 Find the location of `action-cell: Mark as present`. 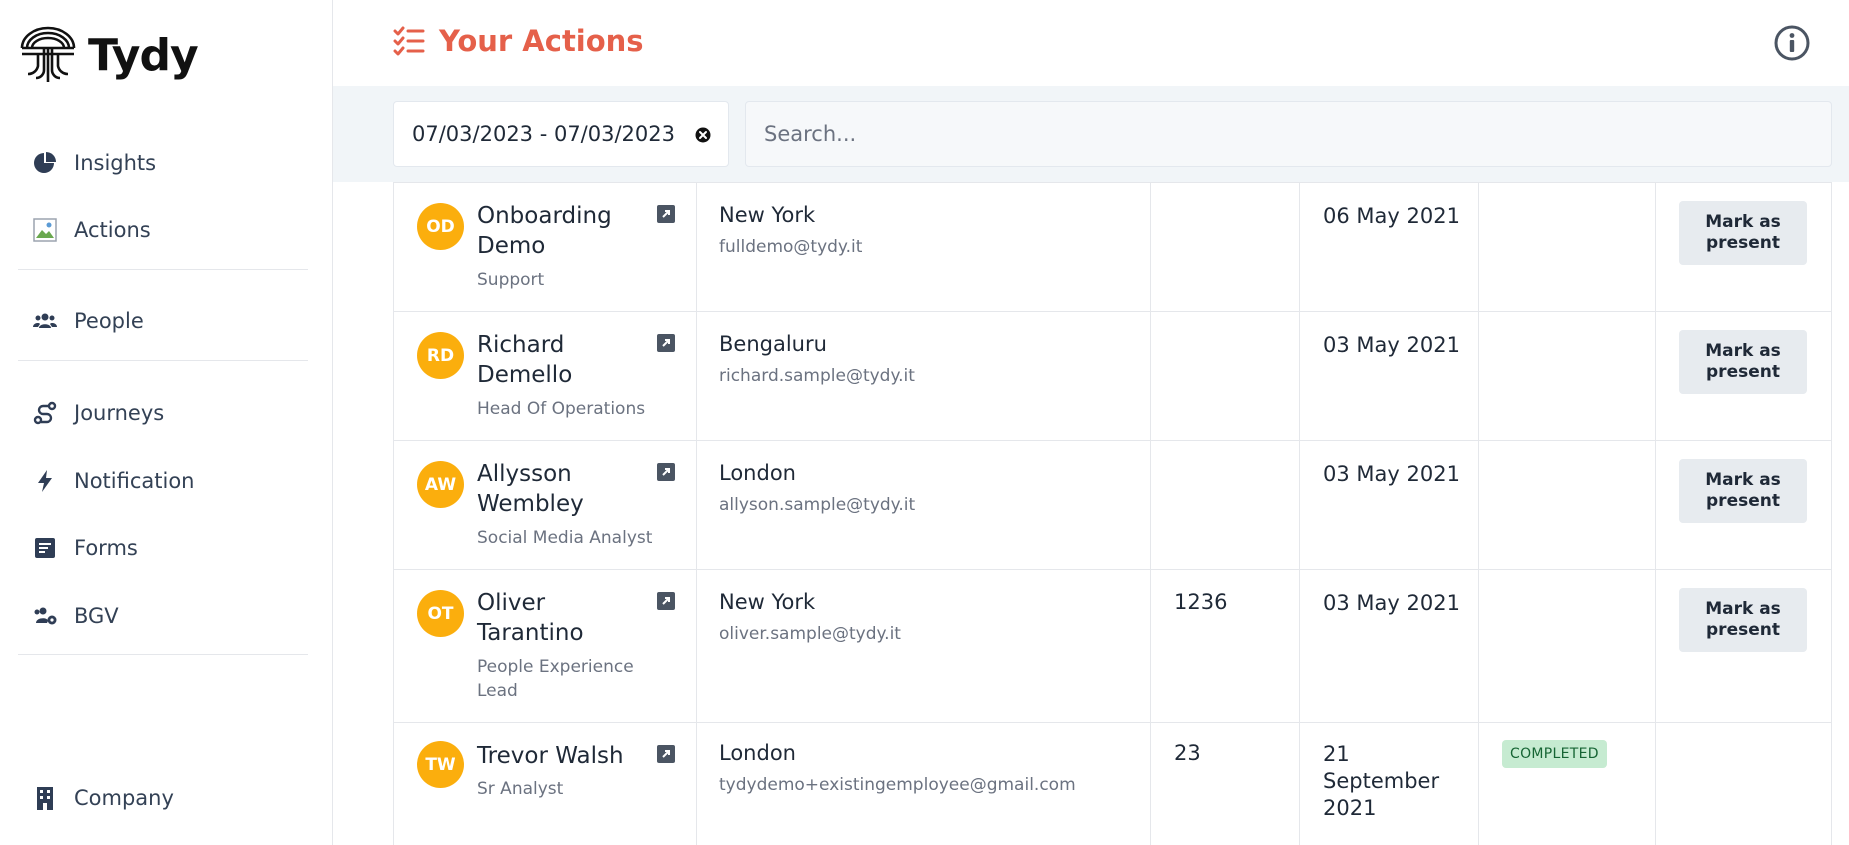

action-cell: Mark as present is located at coordinates (1743, 376).